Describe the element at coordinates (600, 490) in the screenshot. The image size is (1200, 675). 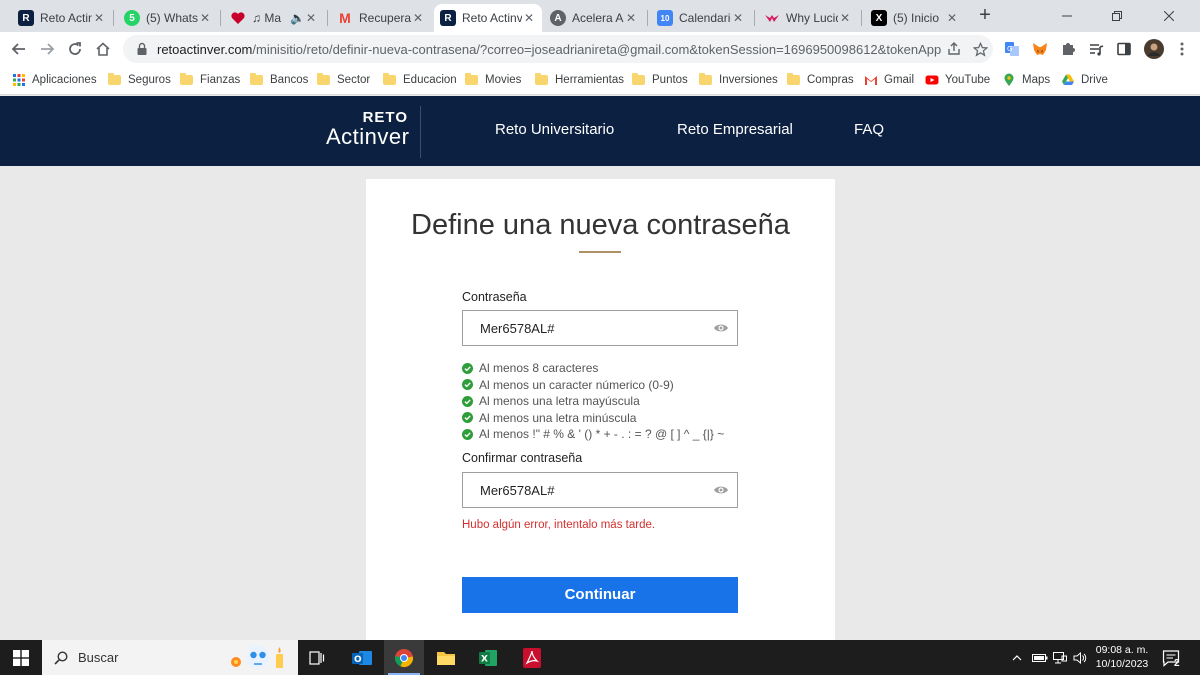
I see `confirm-password-field: Mer6578AL#` at that location.